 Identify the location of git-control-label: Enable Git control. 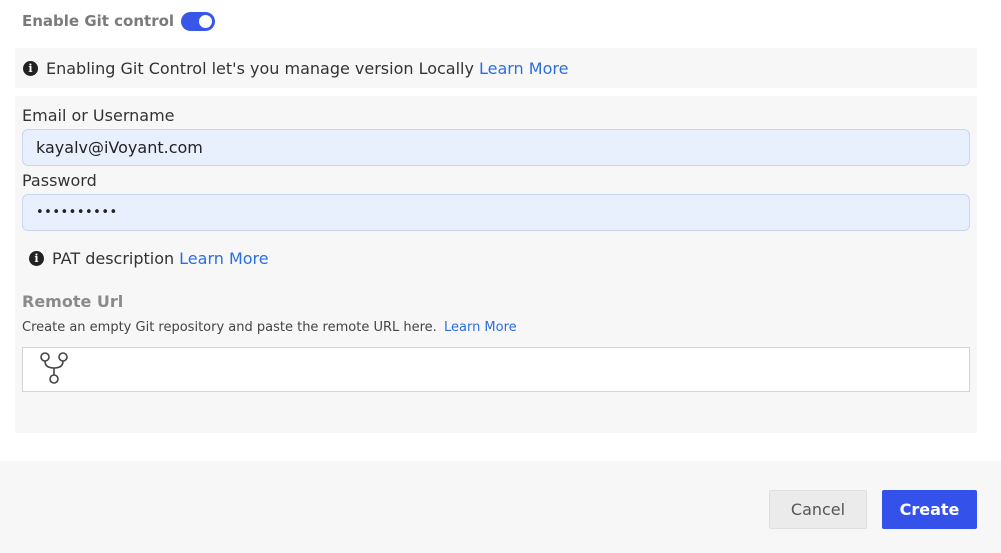
(98, 21).